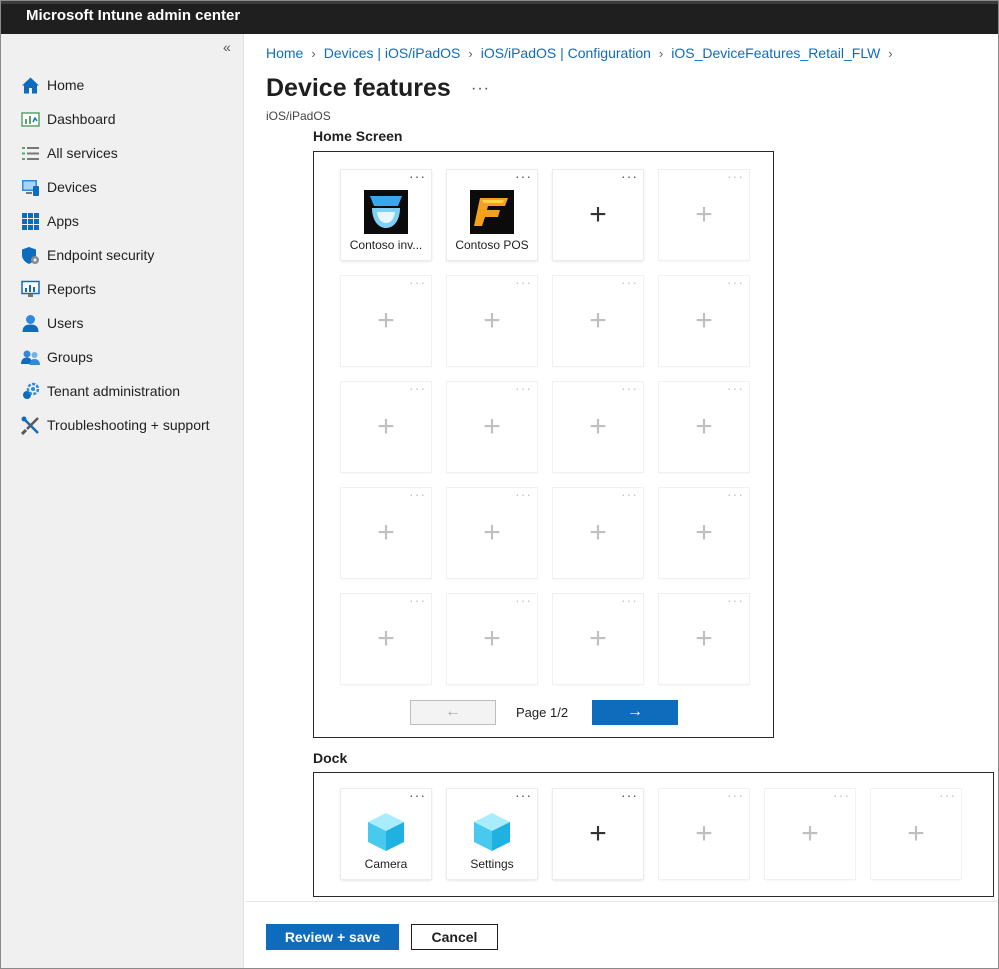 This screenshot has width=999, height=969. Describe the element at coordinates (30, 85) in the screenshot. I see `home-icon` at that location.